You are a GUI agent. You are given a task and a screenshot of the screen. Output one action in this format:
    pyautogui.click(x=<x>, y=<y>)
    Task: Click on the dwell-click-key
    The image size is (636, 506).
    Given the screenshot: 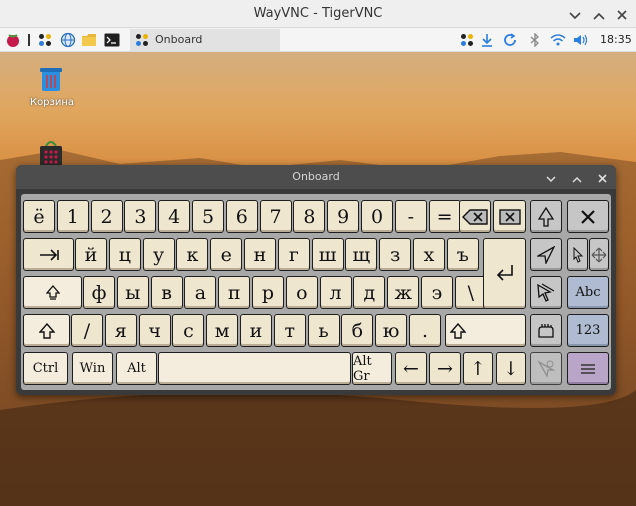 What is the action you would take?
    pyautogui.click(x=546, y=368)
    